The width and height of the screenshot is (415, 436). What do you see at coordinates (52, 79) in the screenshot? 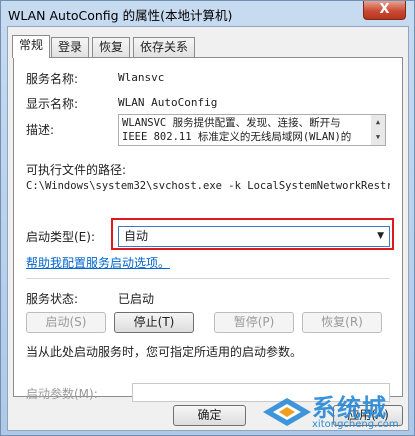
I see `service-name-label: 服务名称:` at bounding box center [52, 79].